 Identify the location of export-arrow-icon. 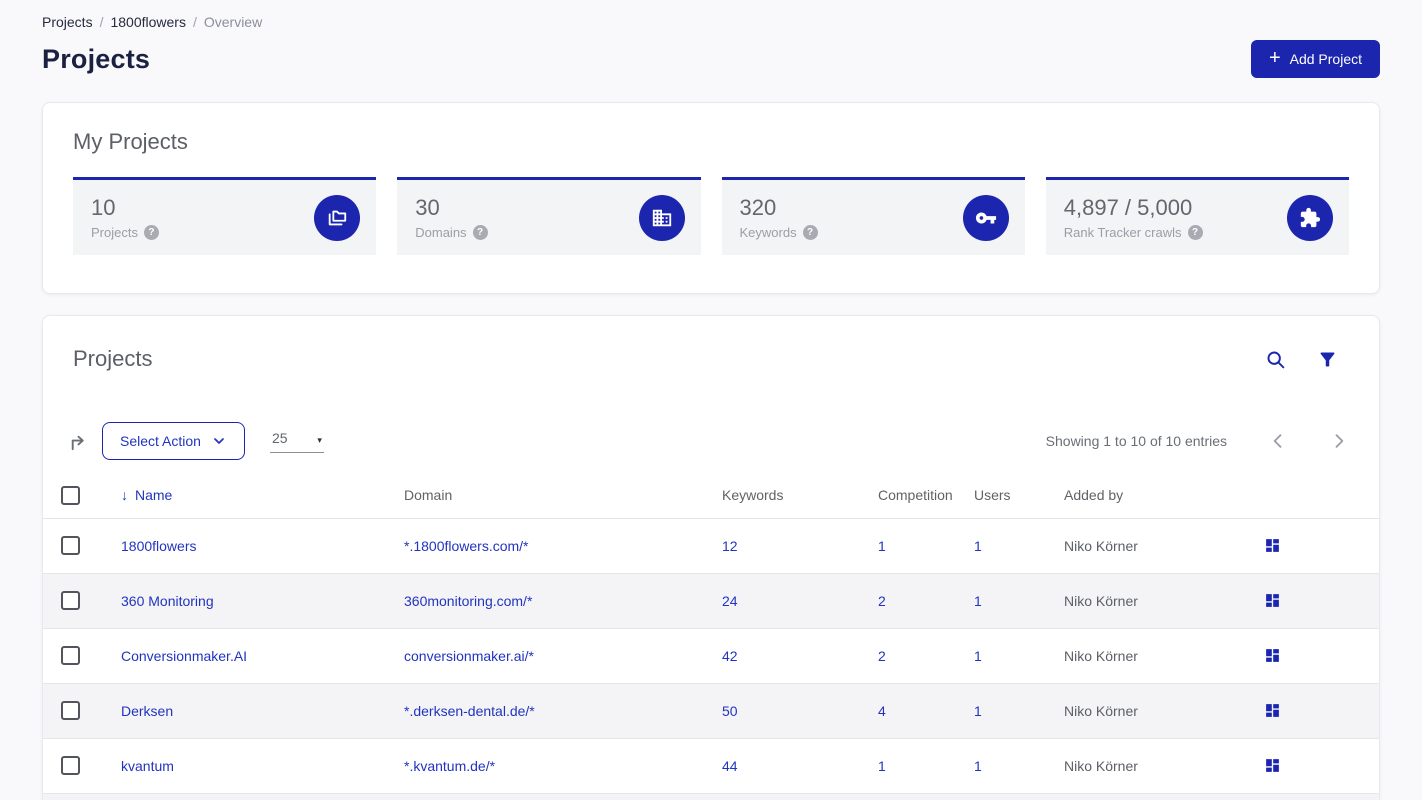
(77, 441).